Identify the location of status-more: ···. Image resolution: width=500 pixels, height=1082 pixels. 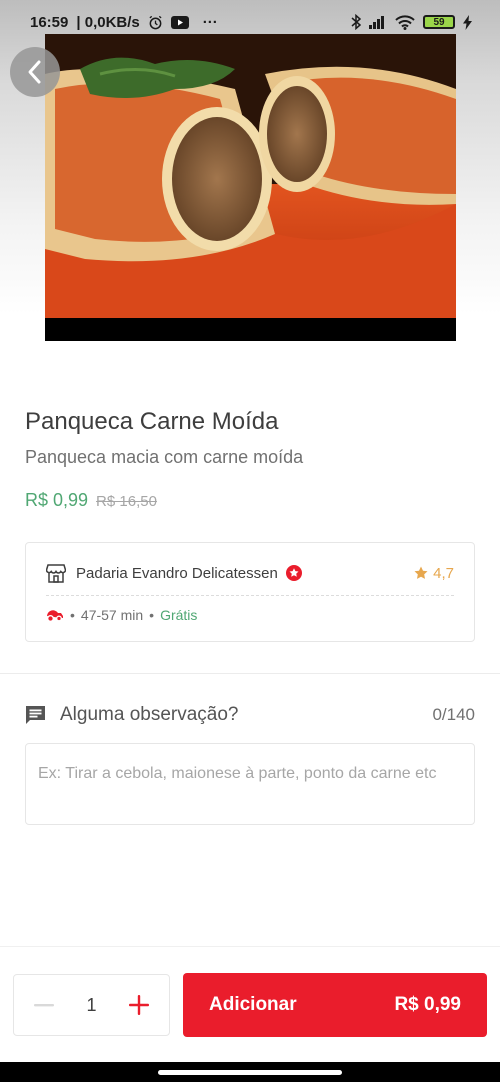
(210, 22).